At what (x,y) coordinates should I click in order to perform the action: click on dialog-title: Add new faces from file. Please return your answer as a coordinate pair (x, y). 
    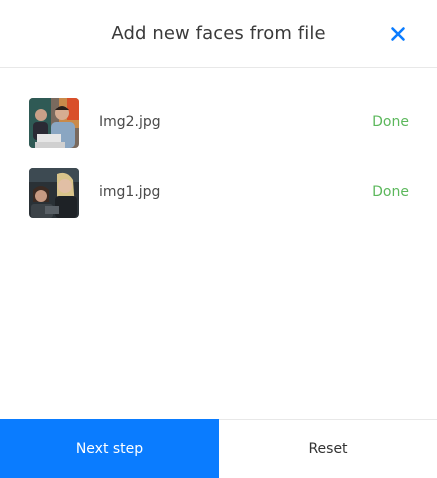
    Looking at the image, I should click on (218, 33).